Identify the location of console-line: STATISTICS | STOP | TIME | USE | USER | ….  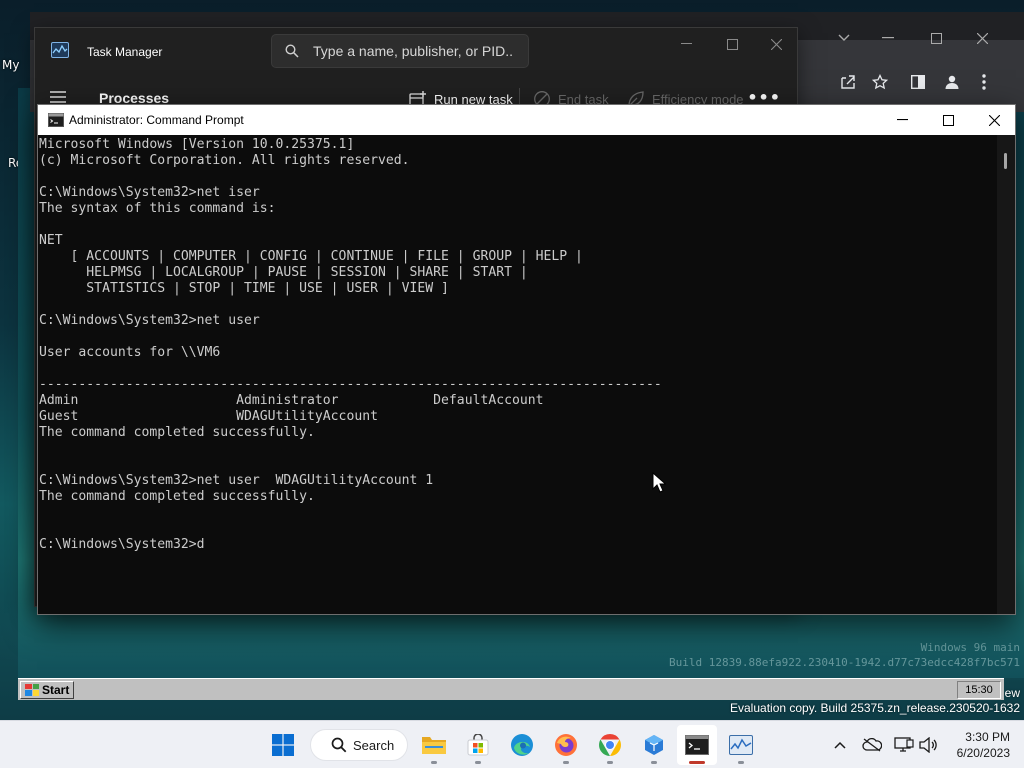
(244, 288).